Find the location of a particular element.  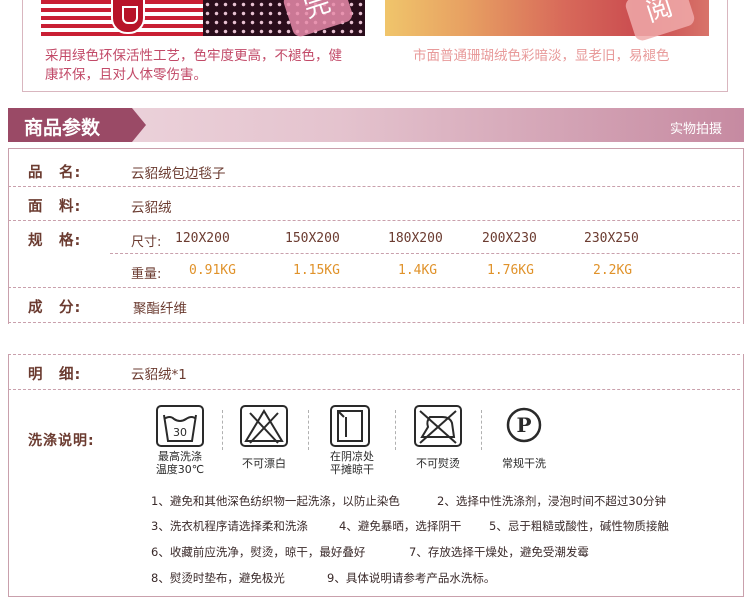

wash-30-icon: 30 is located at coordinates (180, 426).